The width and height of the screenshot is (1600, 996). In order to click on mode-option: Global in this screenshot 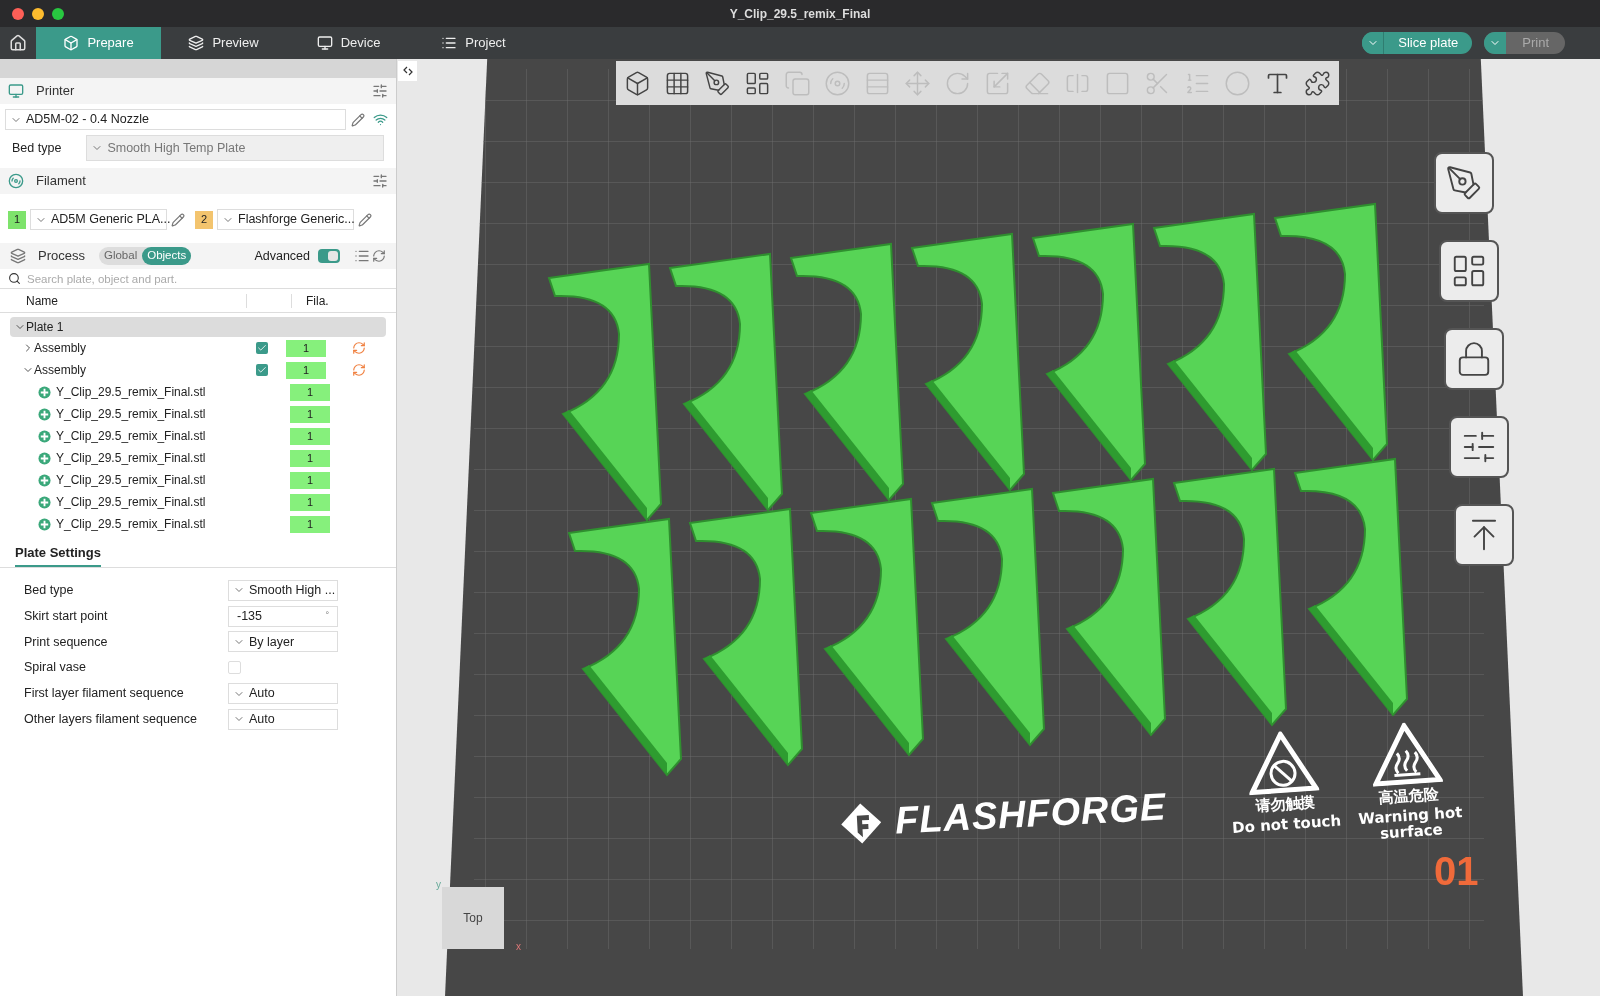, I will do `click(120, 256)`.